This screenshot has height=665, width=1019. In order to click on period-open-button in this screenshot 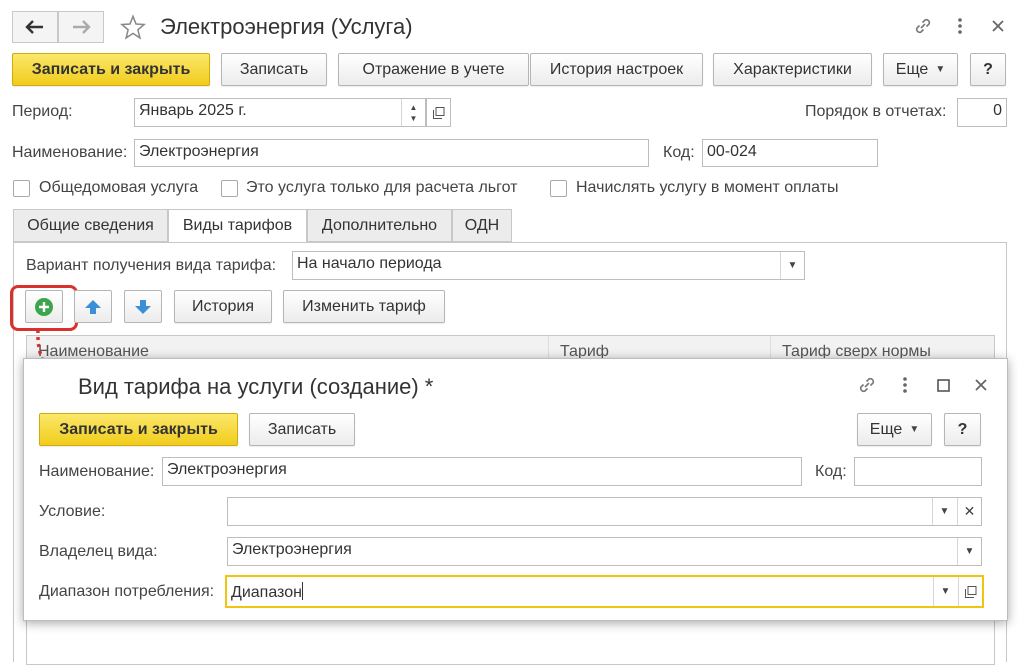, I will do `click(438, 112)`.